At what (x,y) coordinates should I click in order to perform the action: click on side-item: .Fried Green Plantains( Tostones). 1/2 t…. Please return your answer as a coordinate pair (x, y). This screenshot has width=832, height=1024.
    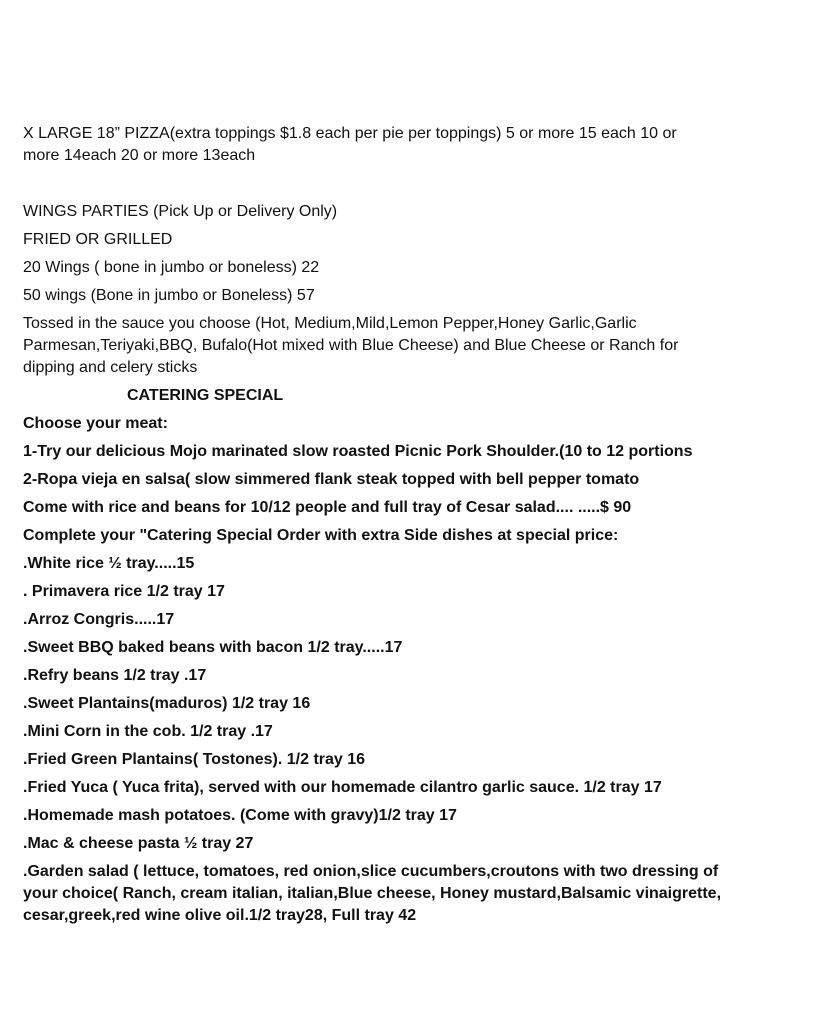
    Looking at the image, I should click on (194, 759).